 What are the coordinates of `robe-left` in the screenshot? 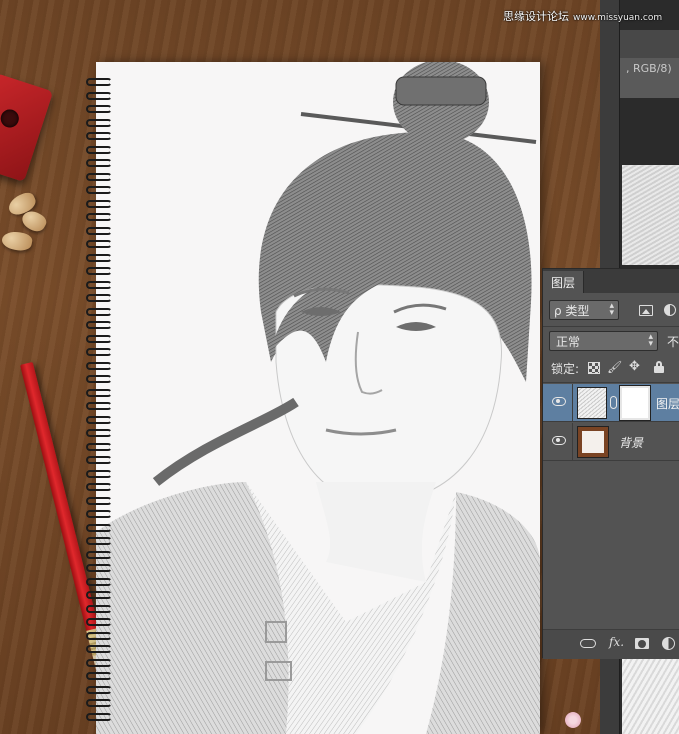 It's located at (192, 608).